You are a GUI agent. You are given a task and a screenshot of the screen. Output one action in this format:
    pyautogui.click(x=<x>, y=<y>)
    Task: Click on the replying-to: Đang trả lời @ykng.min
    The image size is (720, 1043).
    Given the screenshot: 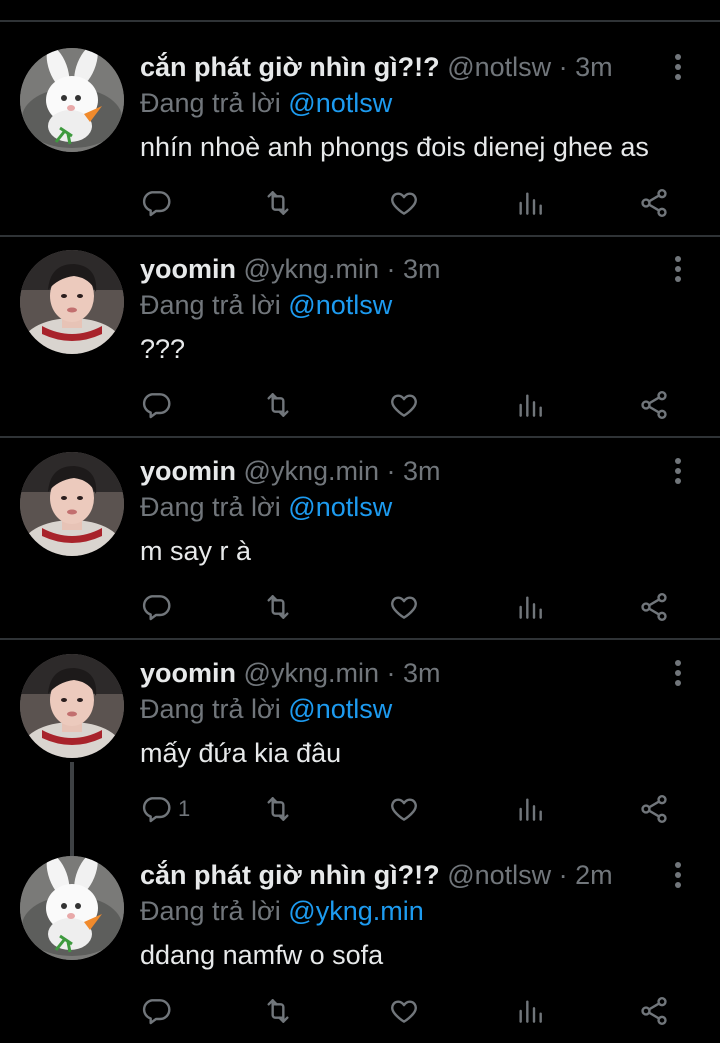 What is the action you would take?
    pyautogui.click(x=282, y=911)
    